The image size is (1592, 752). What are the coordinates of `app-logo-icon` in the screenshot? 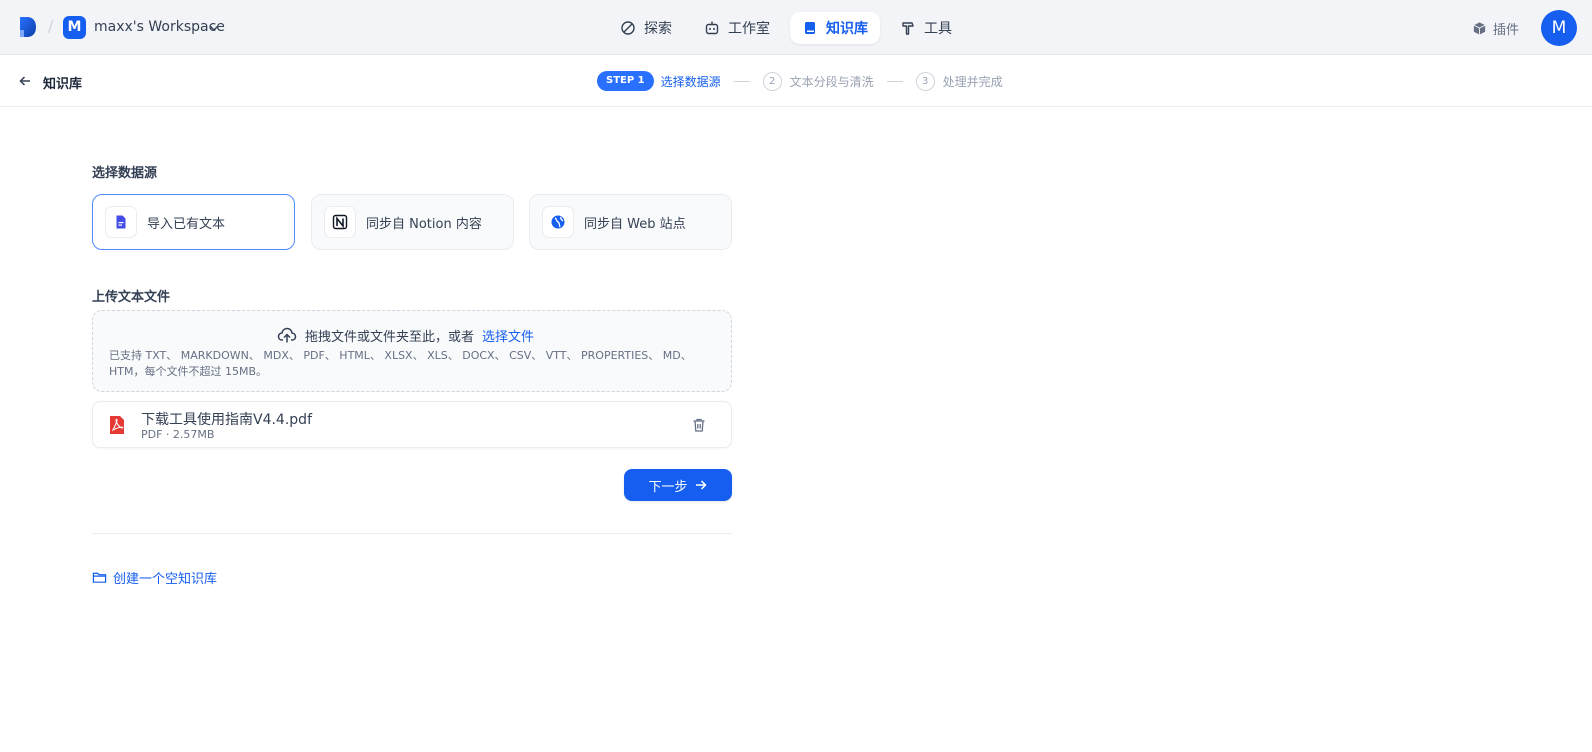 It's located at (28, 27).